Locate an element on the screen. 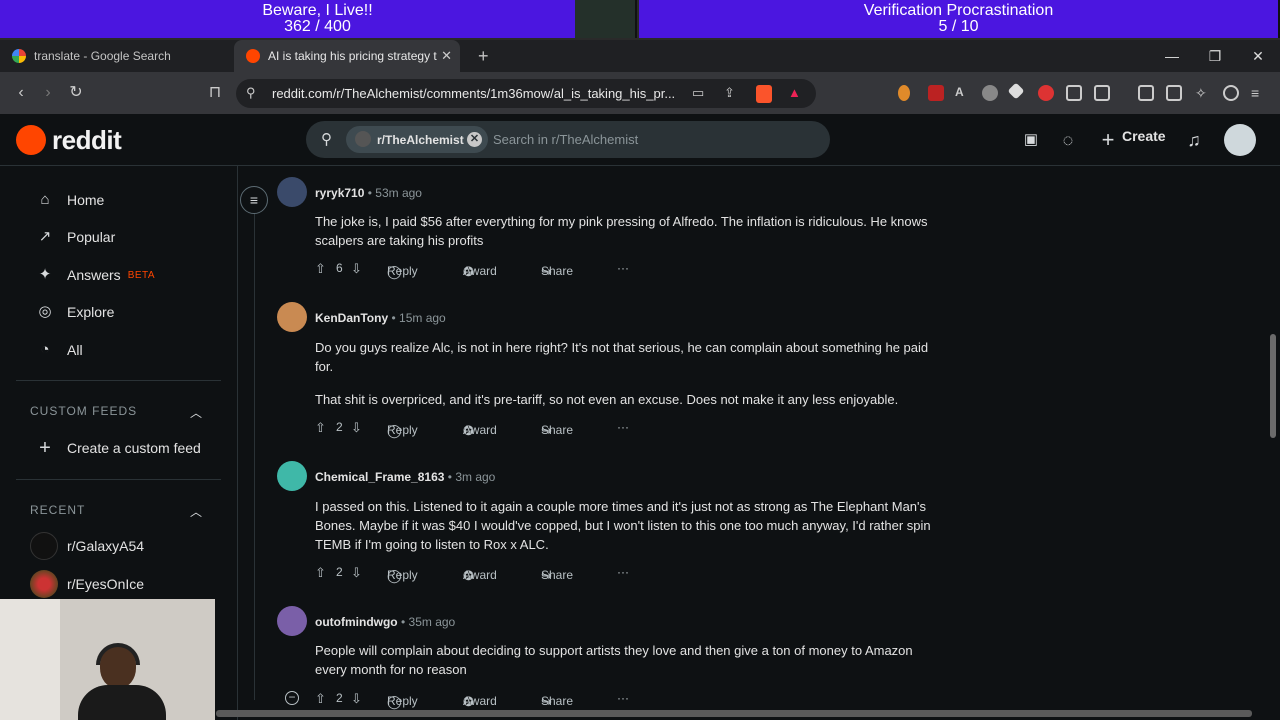 The height and width of the screenshot is (720, 1280). brave-shield-icon is located at coordinates (764, 94).